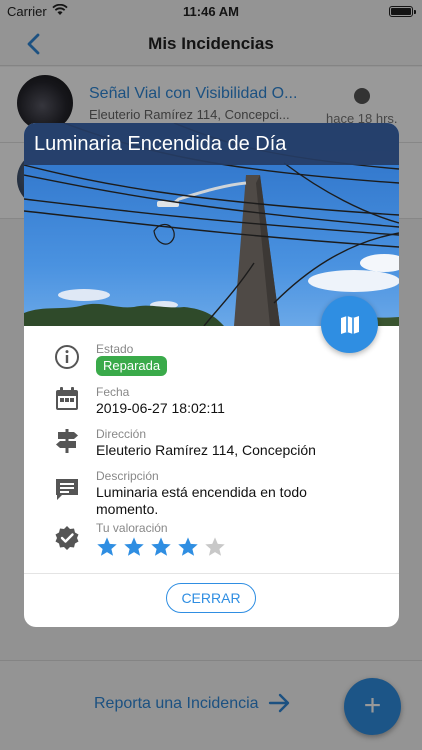 Image resolution: width=422 pixels, height=750 pixels. What do you see at coordinates (211, 598) in the screenshot?
I see `close-button: CERRAR` at bounding box center [211, 598].